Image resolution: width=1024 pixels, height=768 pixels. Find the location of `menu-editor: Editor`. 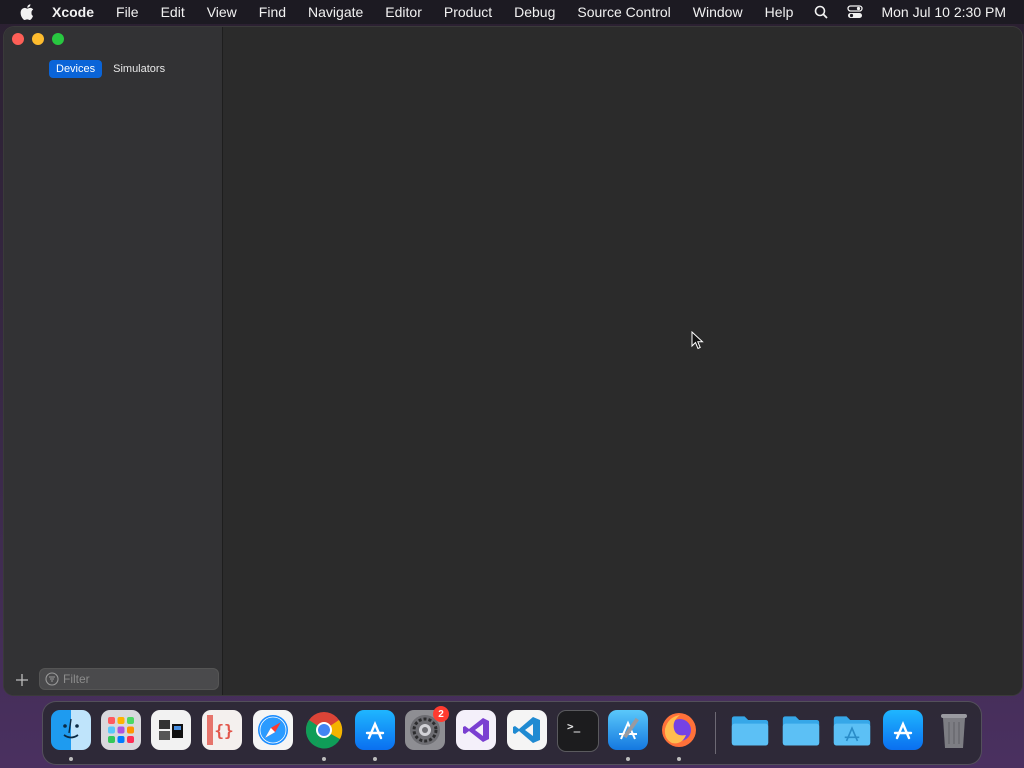

menu-editor: Editor is located at coordinates (403, 12).